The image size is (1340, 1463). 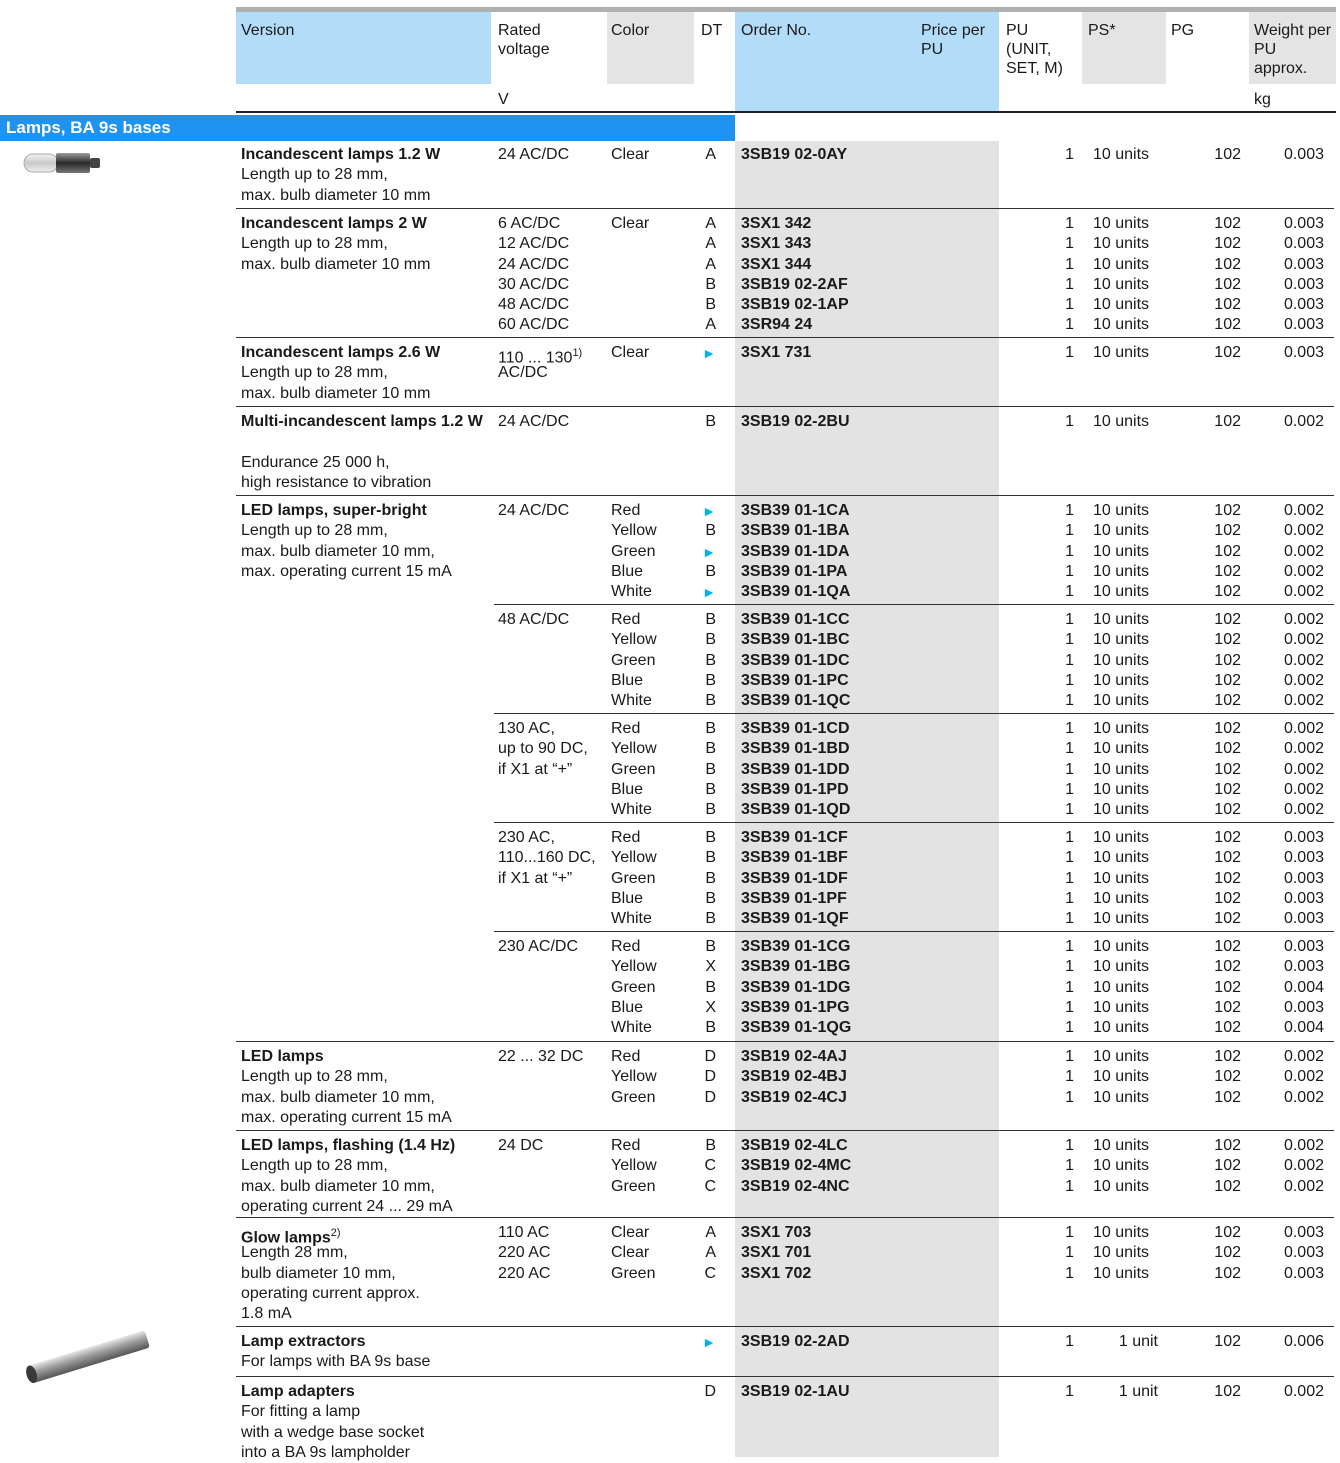 What do you see at coordinates (1069, 275) in the screenshot?
I see `pu-value: 1 1 1 1 1 1` at bounding box center [1069, 275].